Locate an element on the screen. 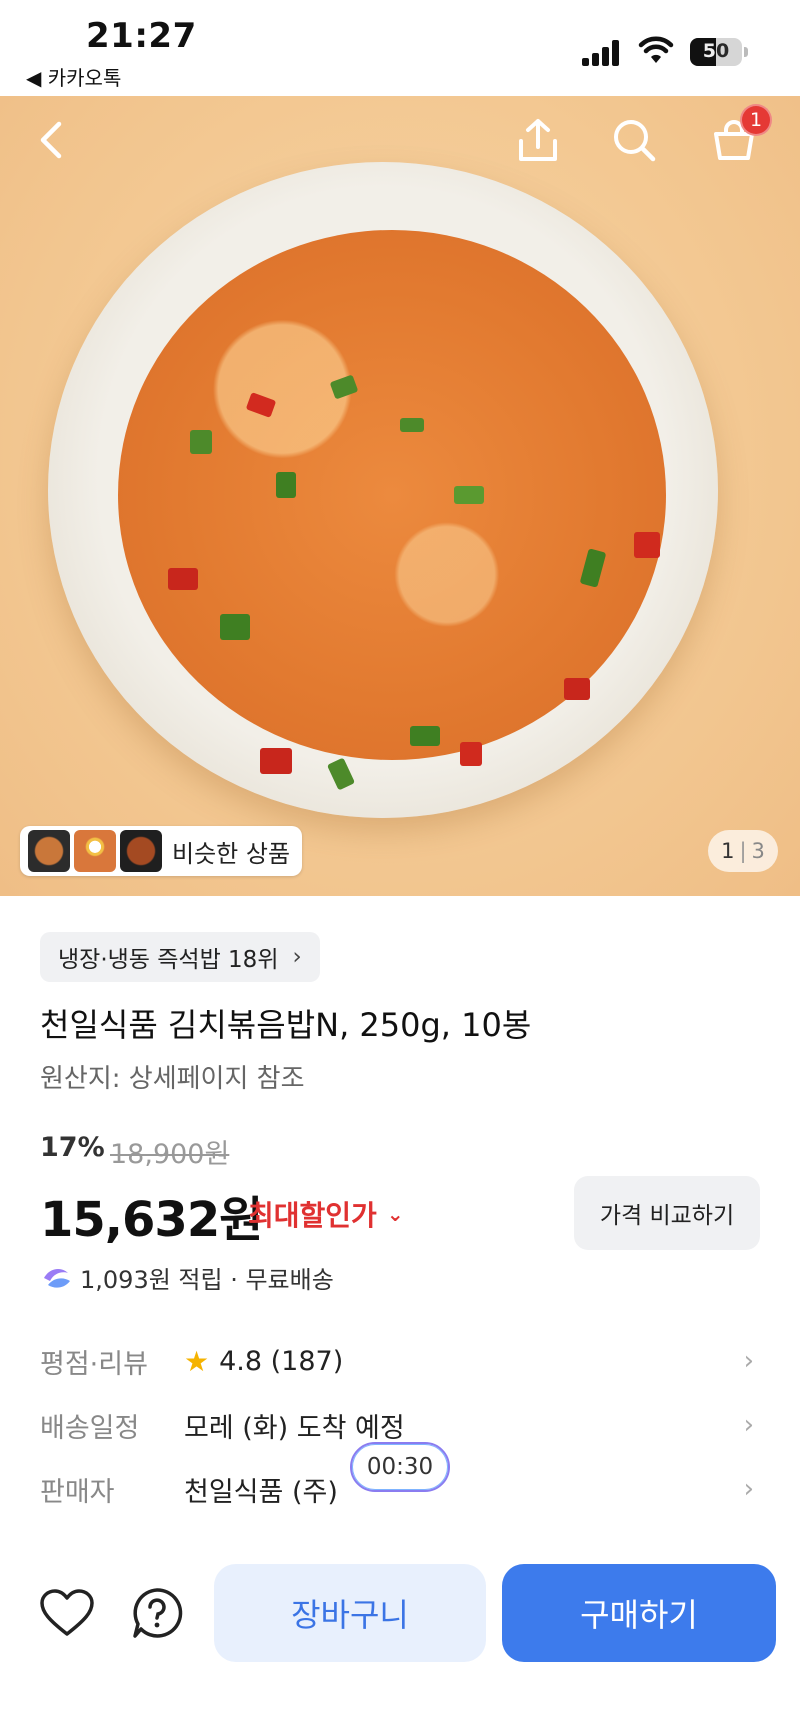  max-discount-dropdown: 최대할인가 ⌄ is located at coordinates (326, 1214).